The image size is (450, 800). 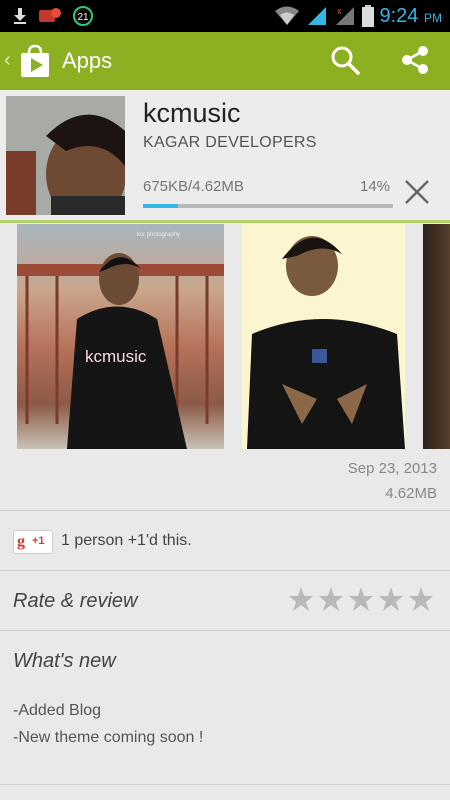 What do you see at coordinates (160, 206) in the screenshot?
I see `download-progress-fill` at bounding box center [160, 206].